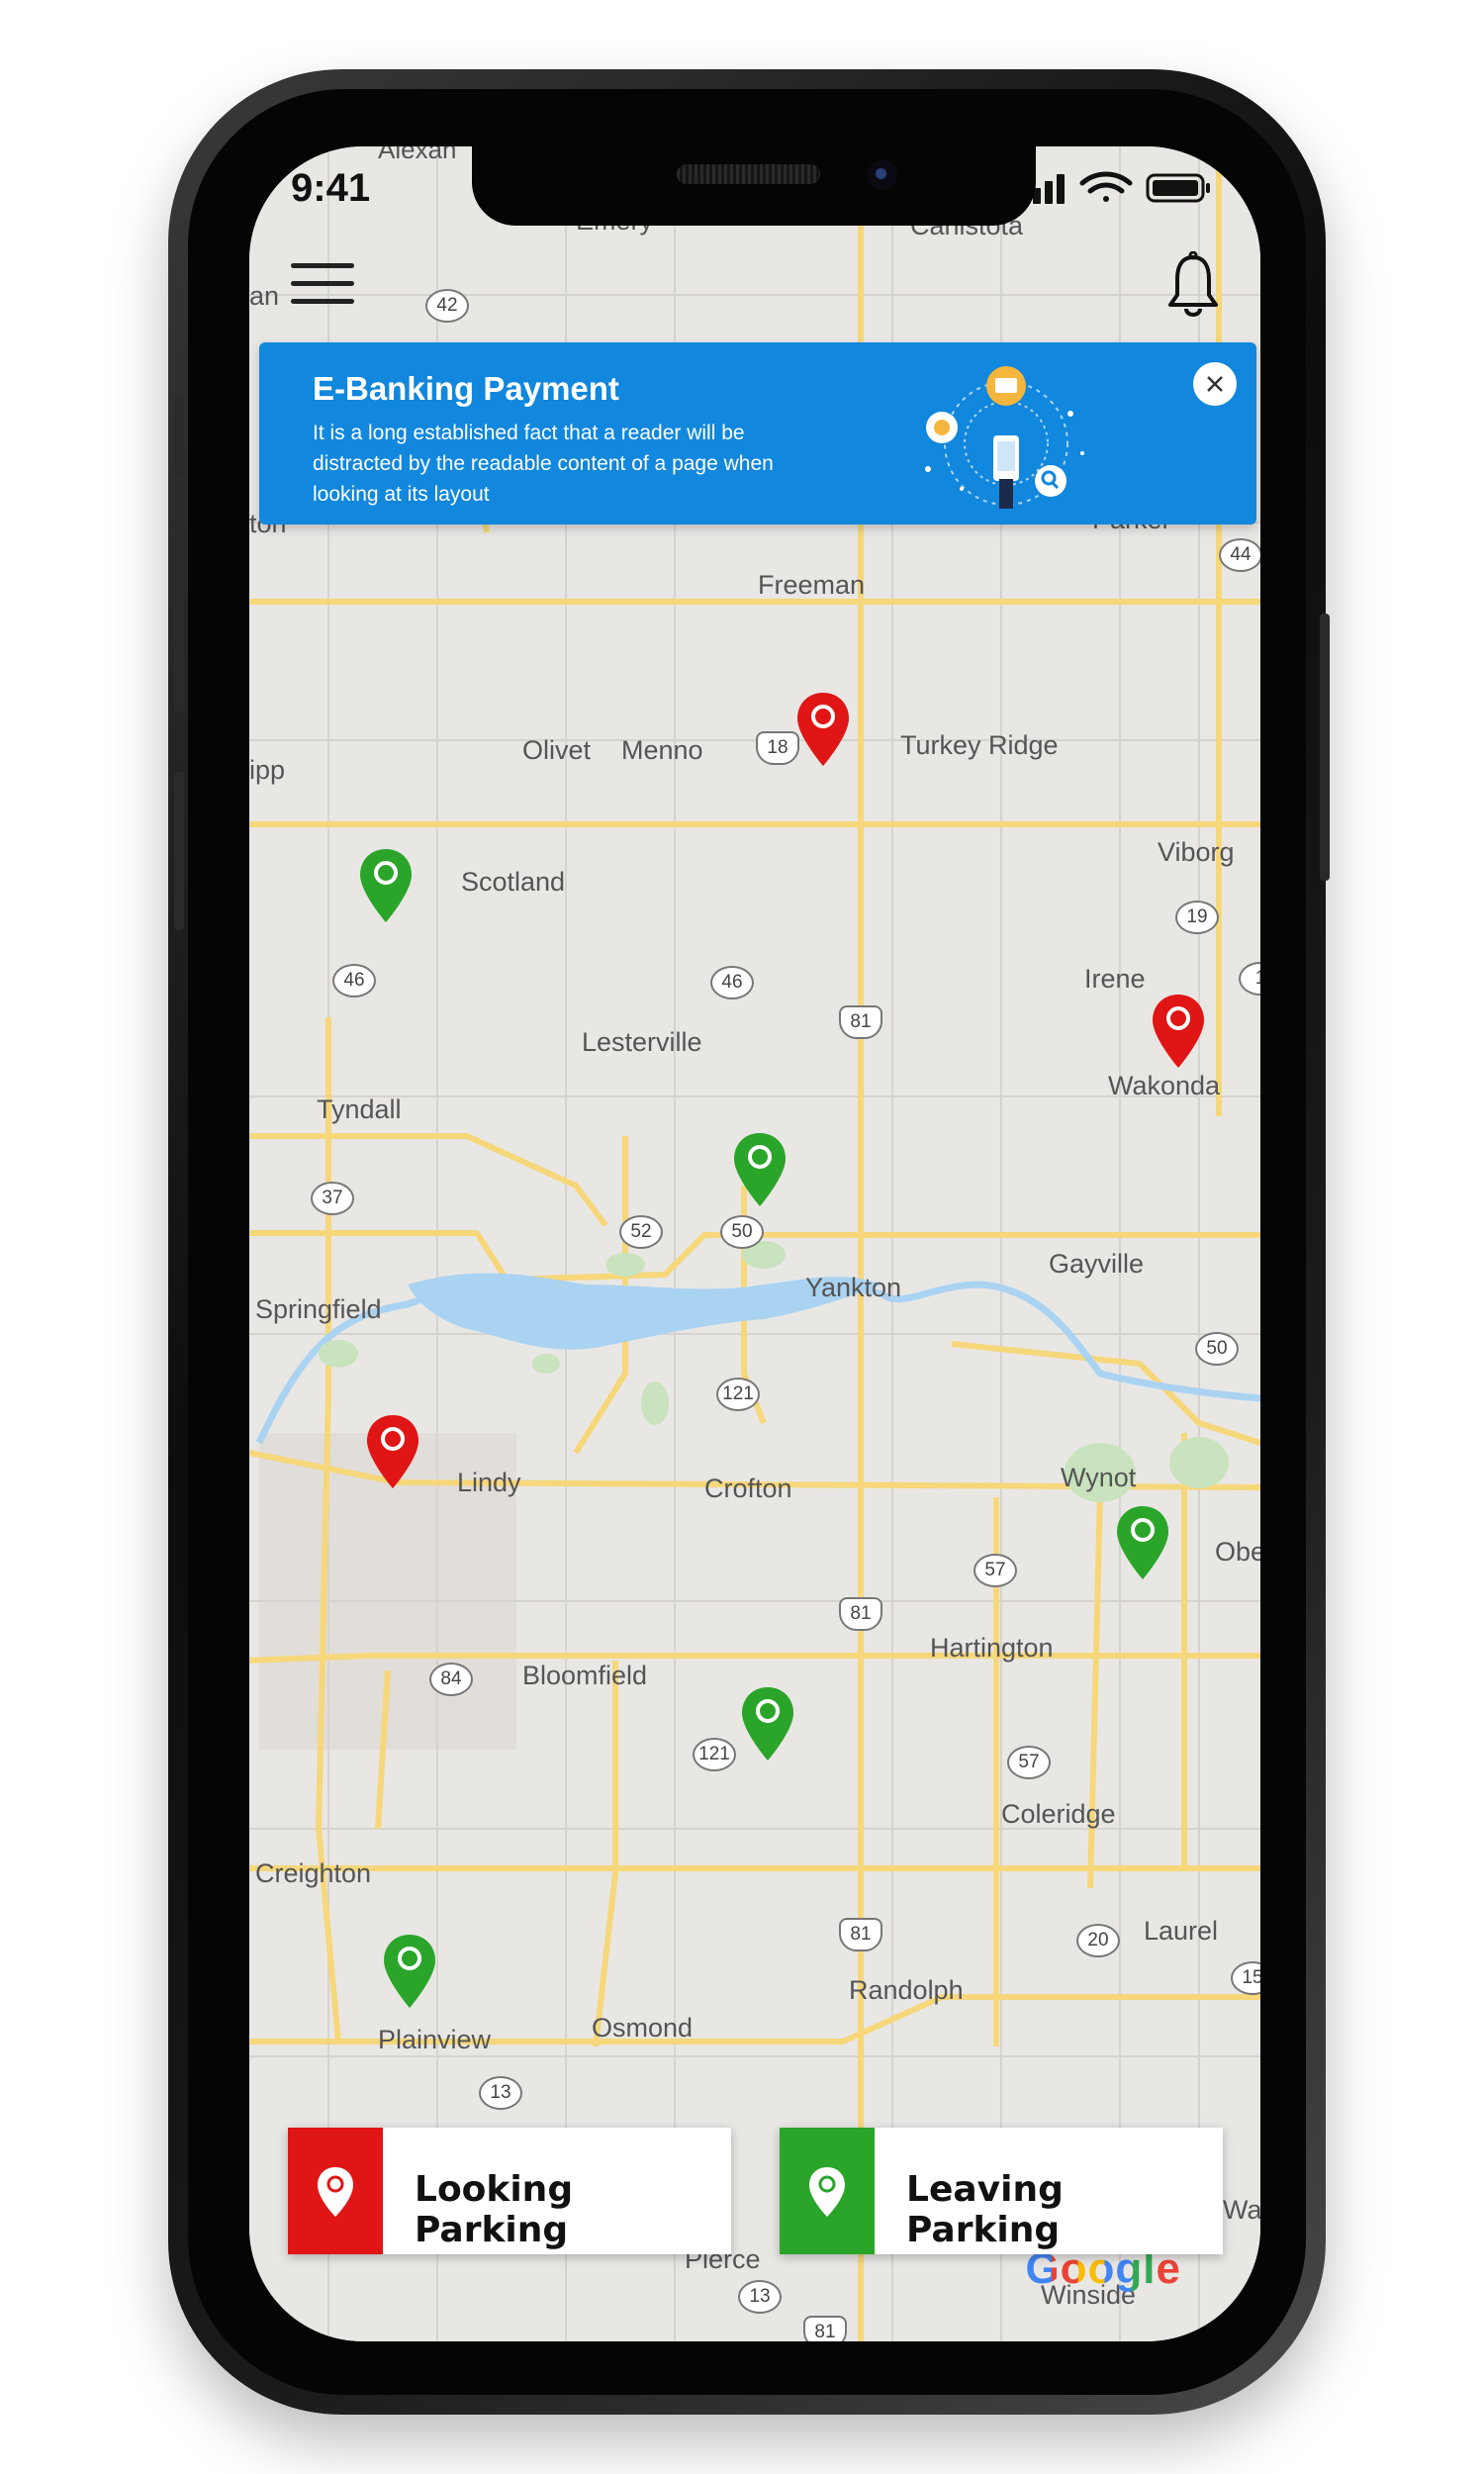 The image size is (1484, 2474). What do you see at coordinates (322, 288) in the screenshot?
I see `hamburger-menu-icon` at bounding box center [322, 288].